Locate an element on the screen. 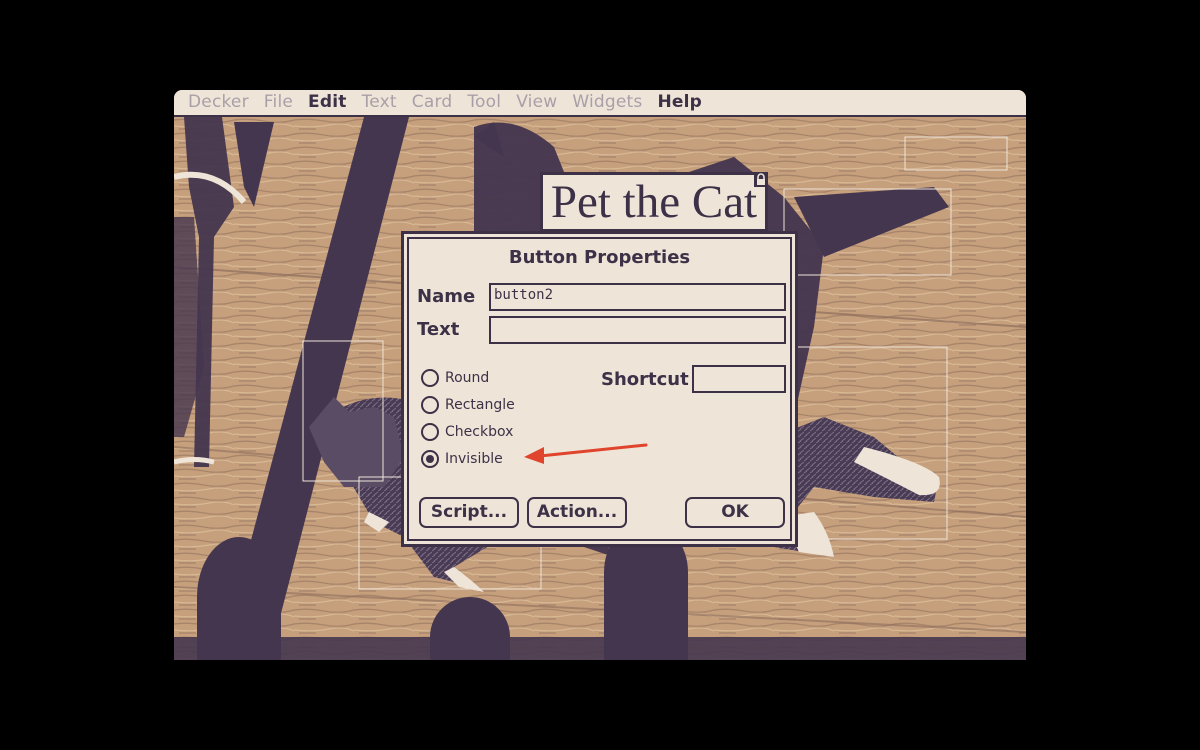 Image resolution: width=1200 pixels, height=750 pixels. shortcut-input is located at coordinates (739, 379).